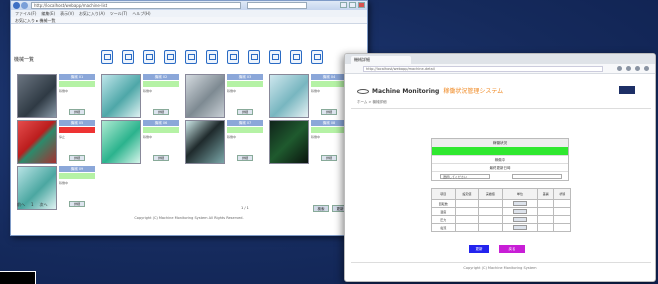  Describe the element at coordinates (501, 211) in the screenshot. I see `table-row: 温度` at that location.